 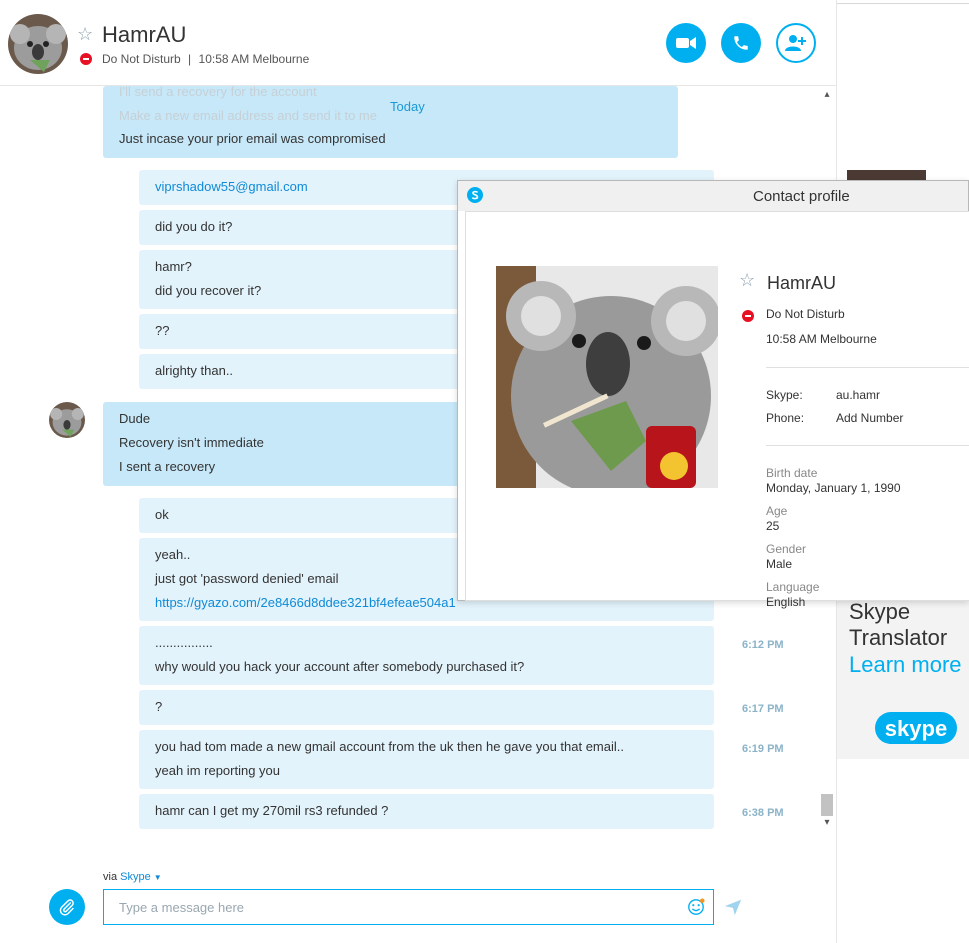 I want to click on message-timestamp: 6:12 PM, so click(x=763, y=645).